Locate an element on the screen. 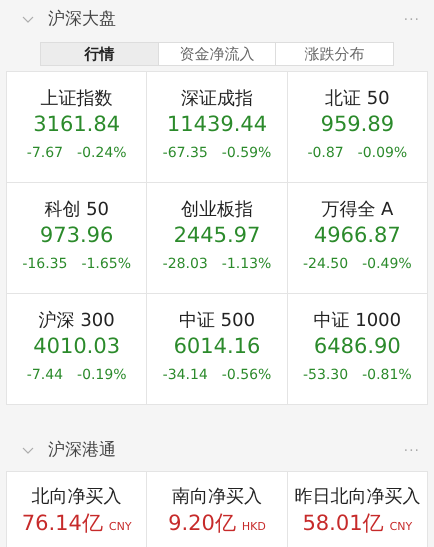 The image size is (434, 547). change-percent: -0.59% is located at coordinates (247, 153).